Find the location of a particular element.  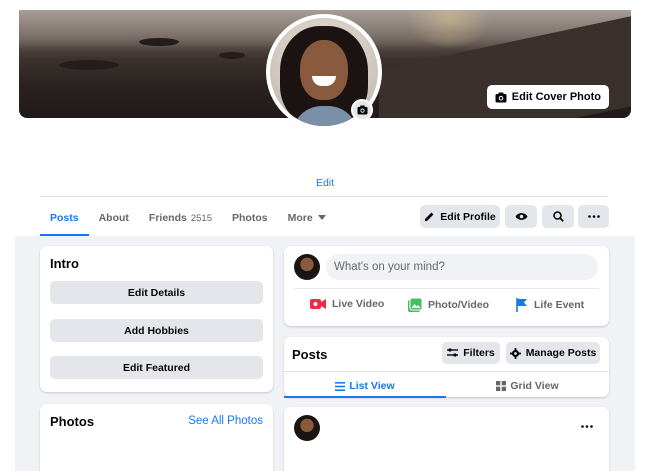

list-icon is located at coordinates (340, 386).